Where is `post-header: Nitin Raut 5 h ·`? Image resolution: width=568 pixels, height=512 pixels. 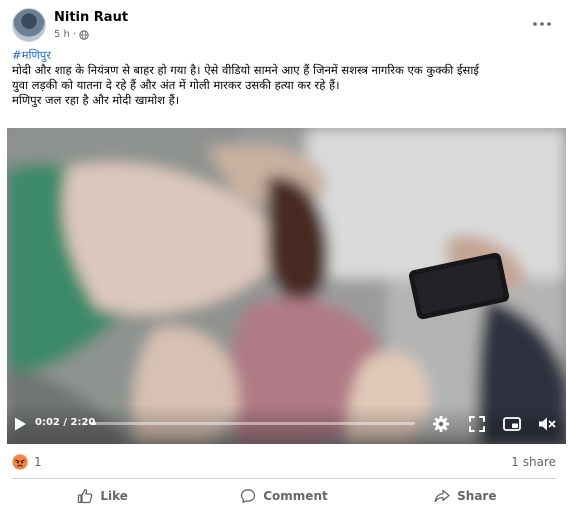 post-header: Nitin Raut 5 h · is located at coordinates (286, 28).